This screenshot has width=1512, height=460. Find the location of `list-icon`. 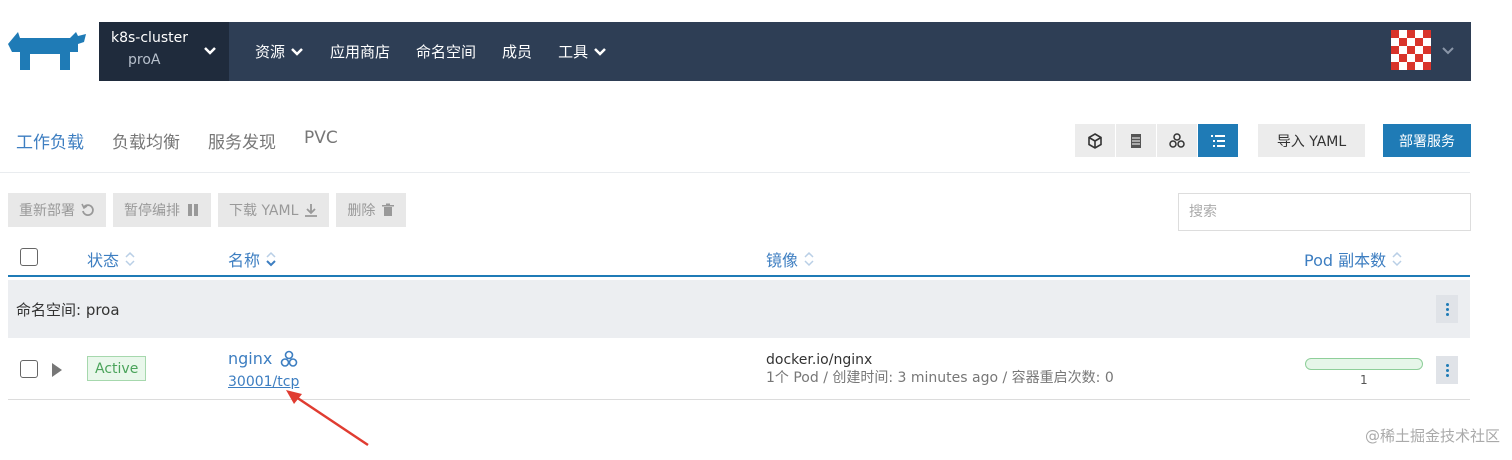

list-icon is located at coordinates (1218, 140).